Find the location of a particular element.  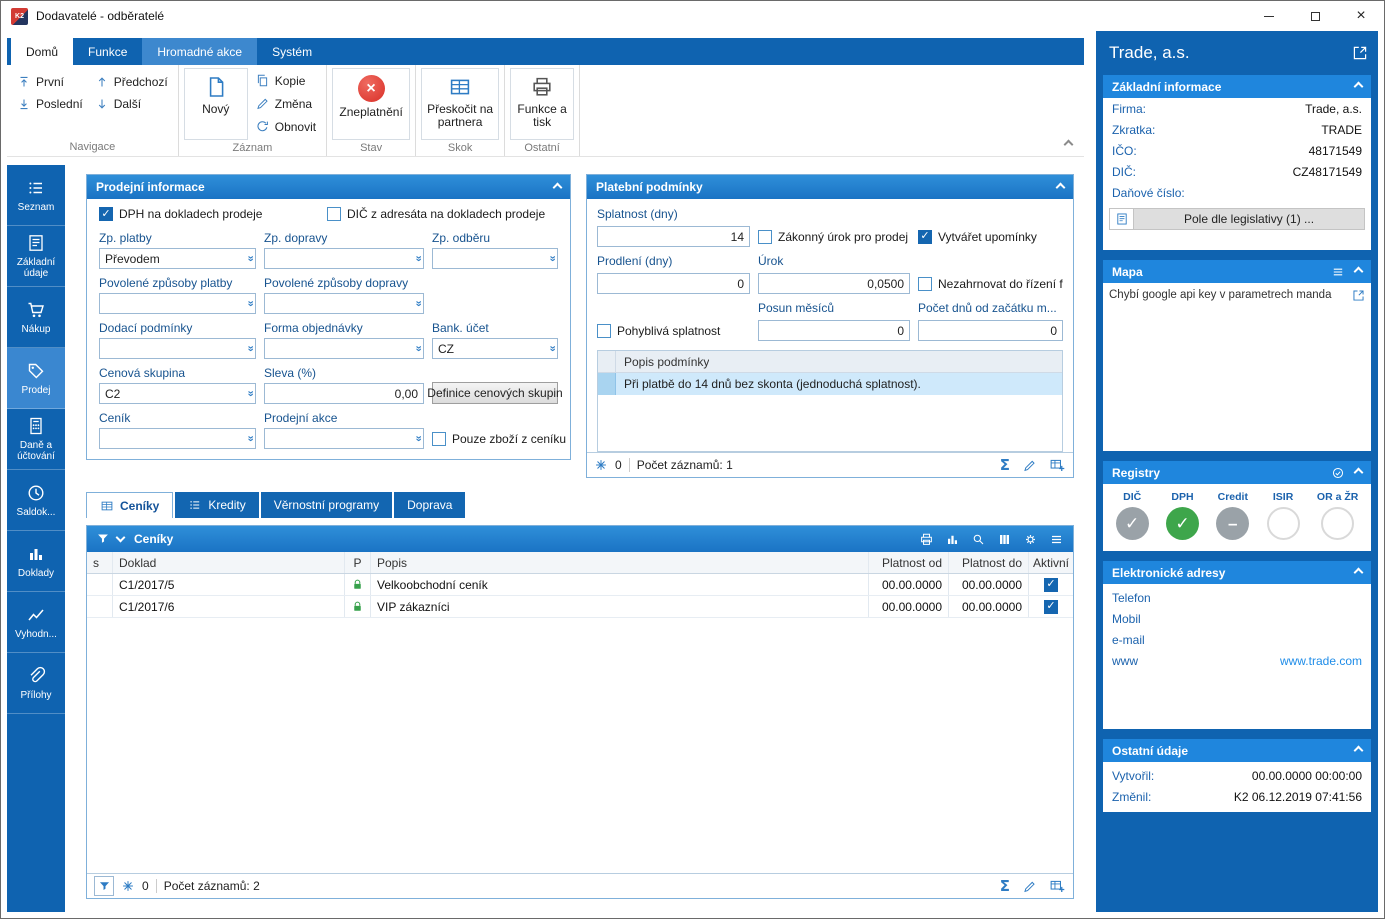

column-header-s: s is located at coordinates (100, 562).